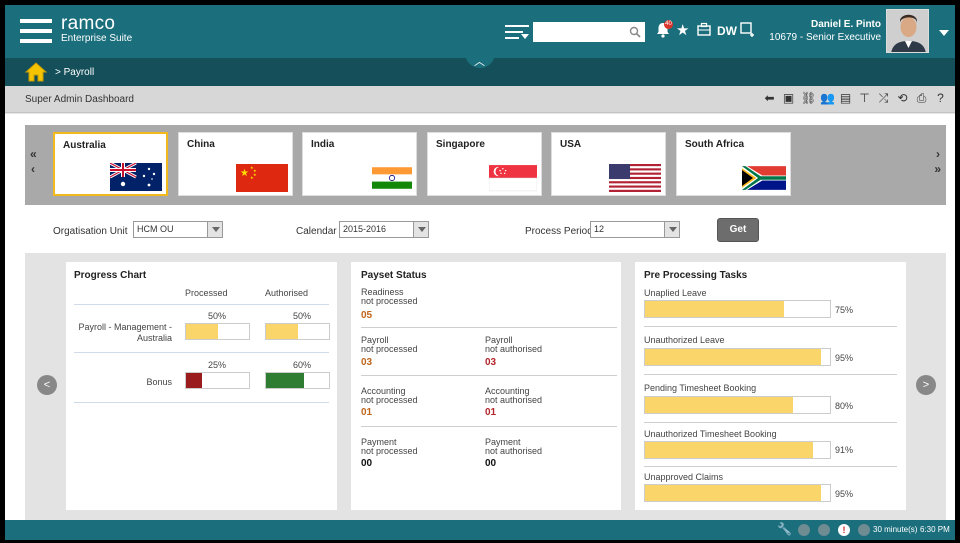  What do you see at coordinates (682, 31) in the screenshot?
I see `star-icon: ★` at bounding box center [682, 31].